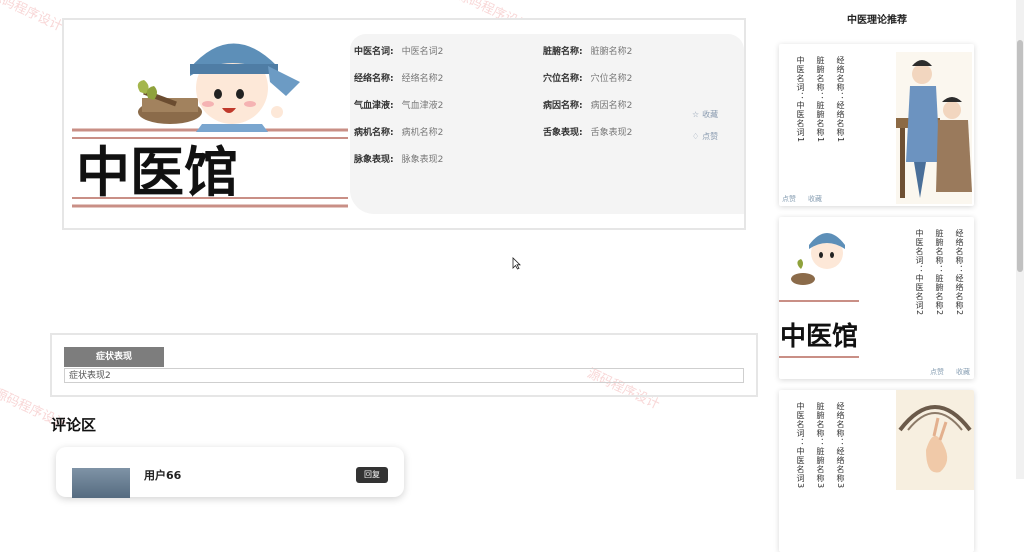  I want to click on watermark: 源码程序设计, so click(32, 17).